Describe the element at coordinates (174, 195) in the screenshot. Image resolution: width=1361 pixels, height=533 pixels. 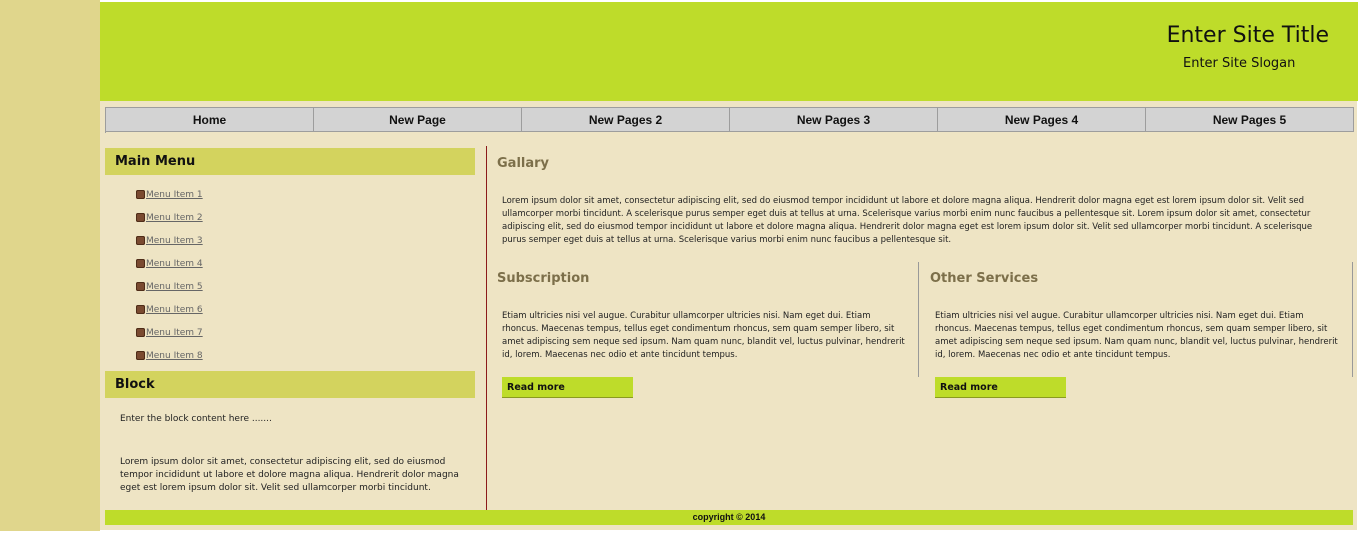
I see `menu-item-1-link: Menu Item 1` at that location.